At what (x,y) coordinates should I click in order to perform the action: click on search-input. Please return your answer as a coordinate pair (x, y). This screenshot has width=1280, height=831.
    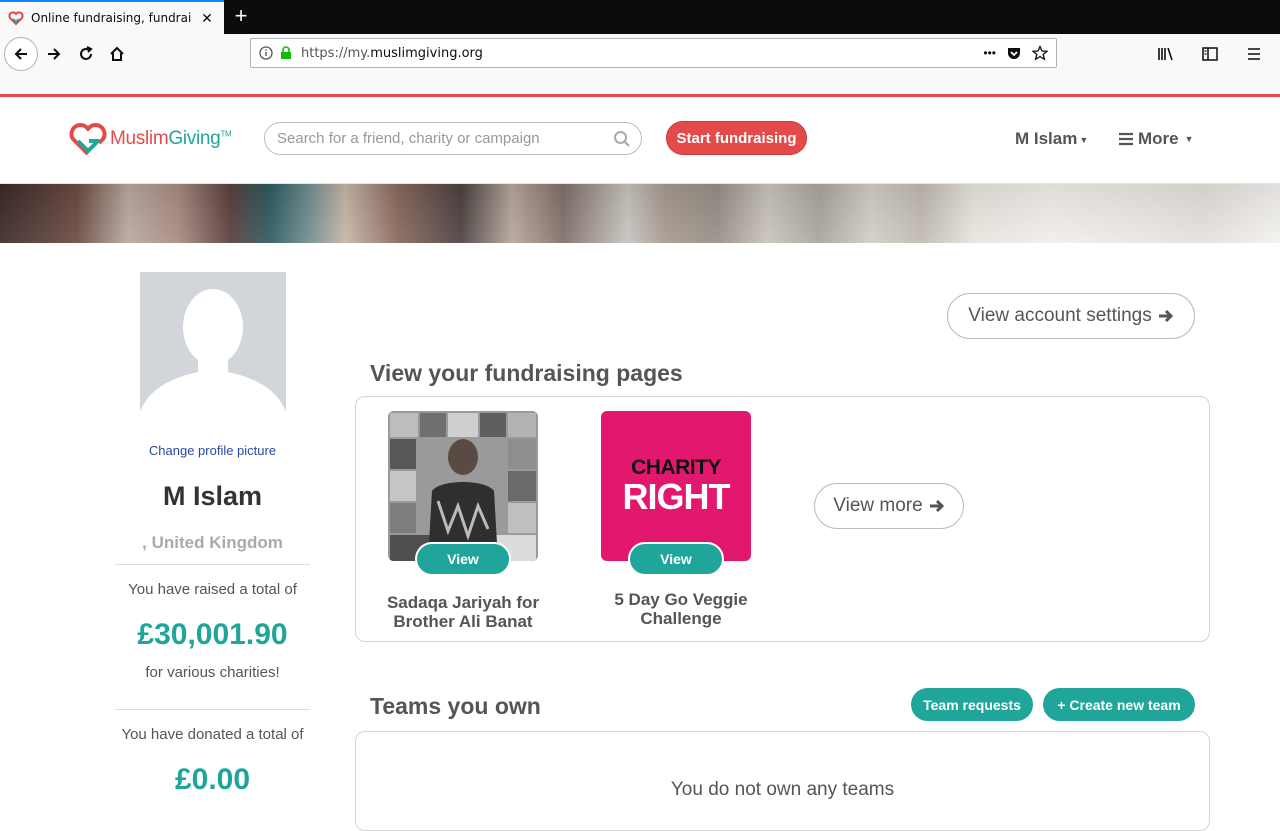
    Looking at the image, I should click on (437, 138).